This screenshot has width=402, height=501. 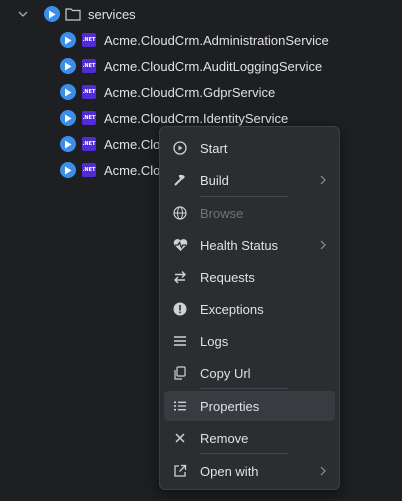 I want to click on tree-service-row: .NET Acme.CloudCrm.AuditLoggingService, so click(x=230, y=66).